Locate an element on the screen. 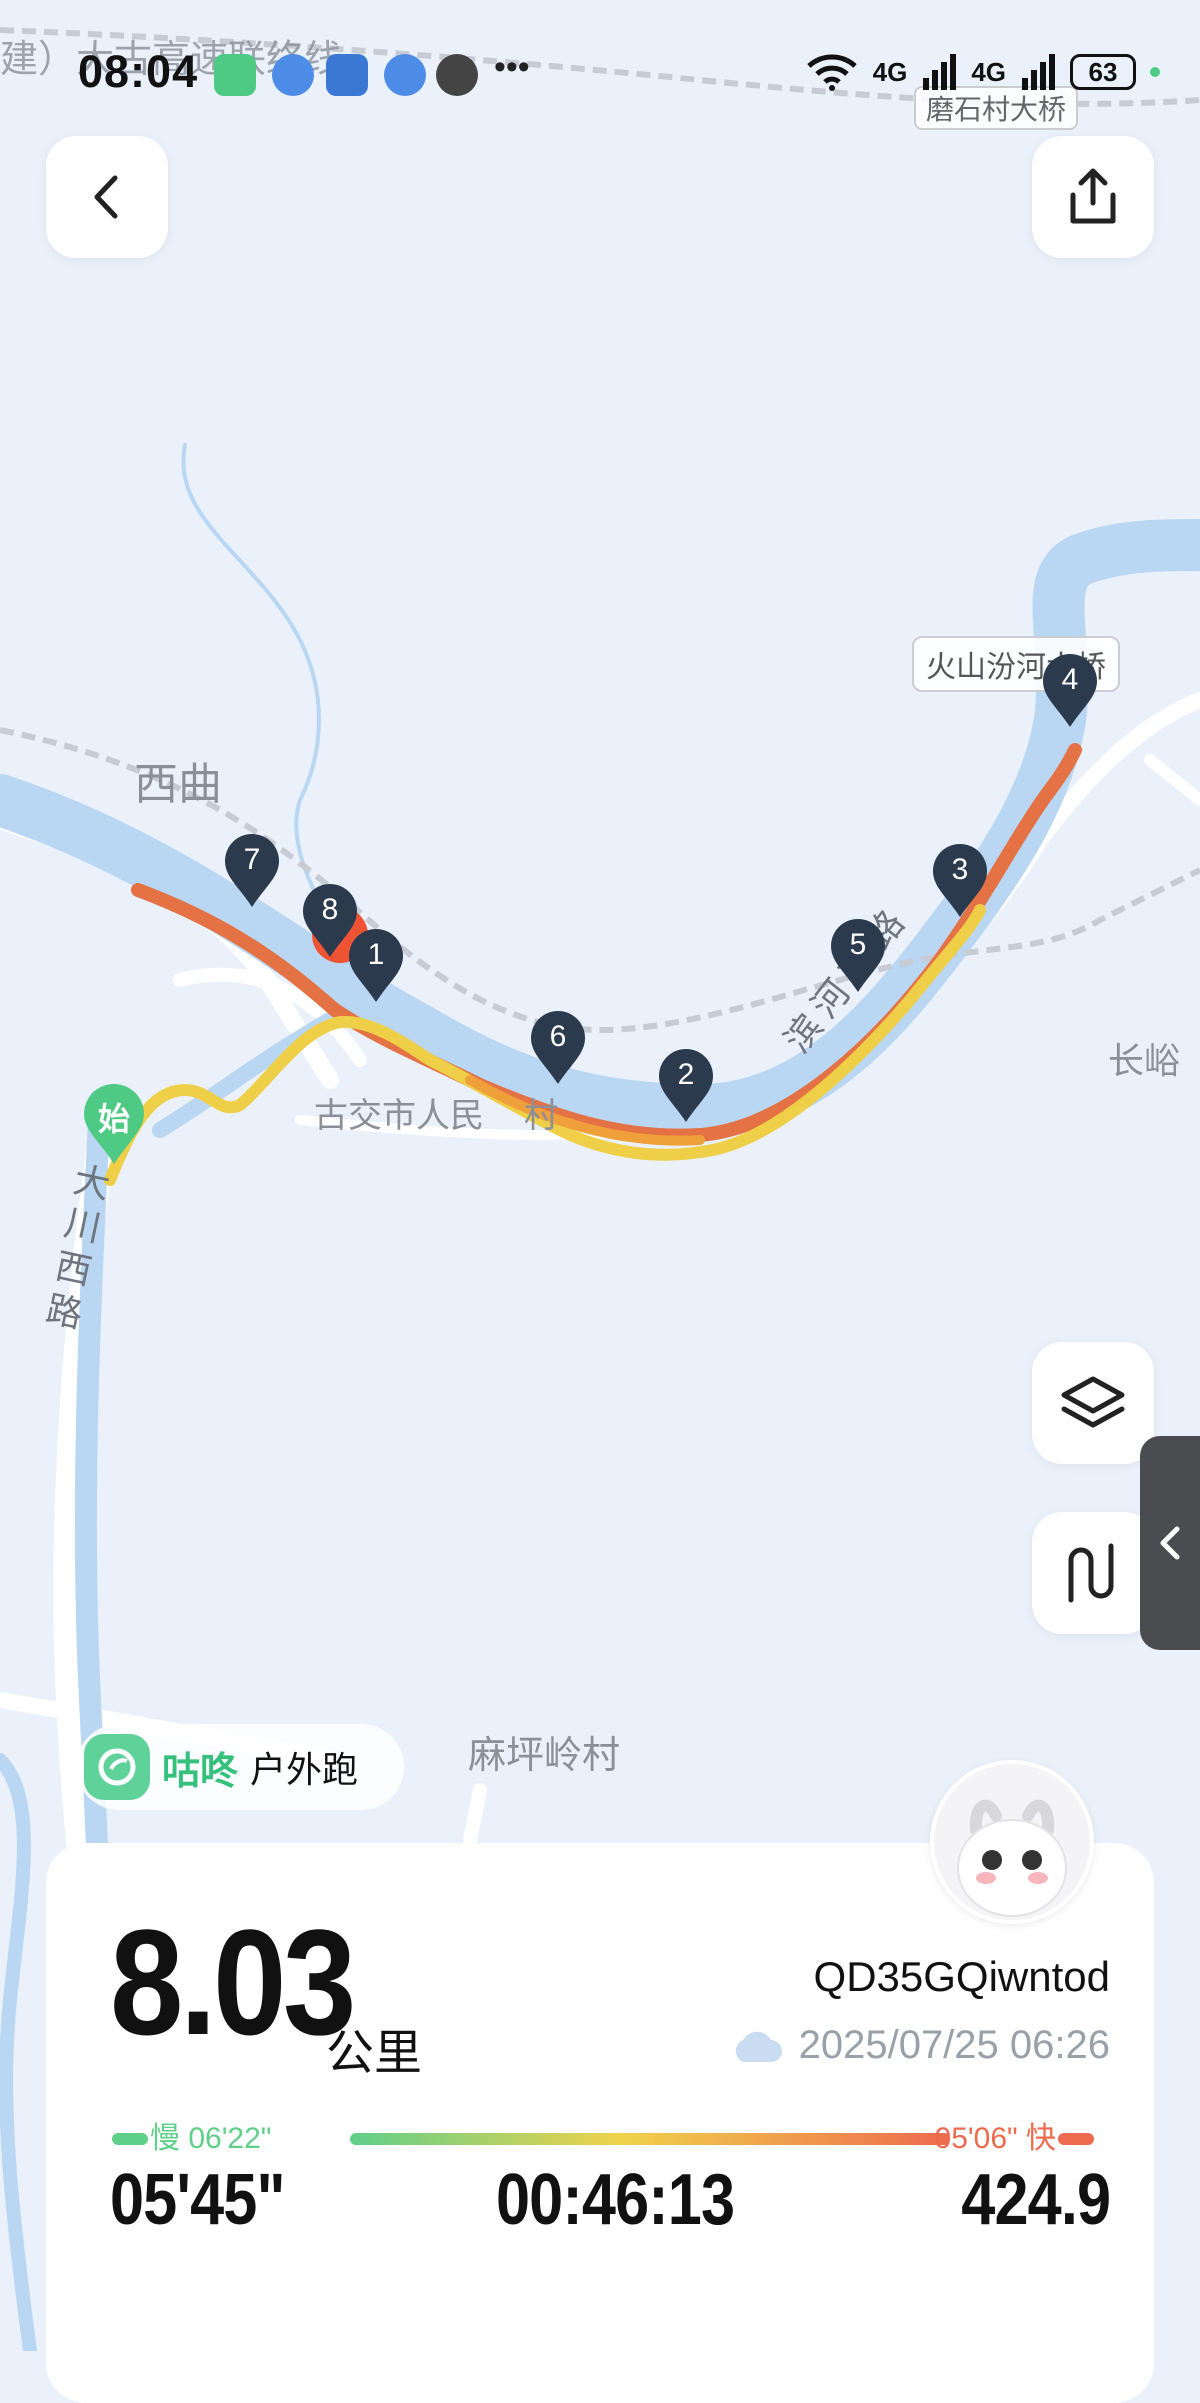 The height and width of the screenshot is (2403, 1200). km-marker-label: 2 is located at coordinates (686, 1074).